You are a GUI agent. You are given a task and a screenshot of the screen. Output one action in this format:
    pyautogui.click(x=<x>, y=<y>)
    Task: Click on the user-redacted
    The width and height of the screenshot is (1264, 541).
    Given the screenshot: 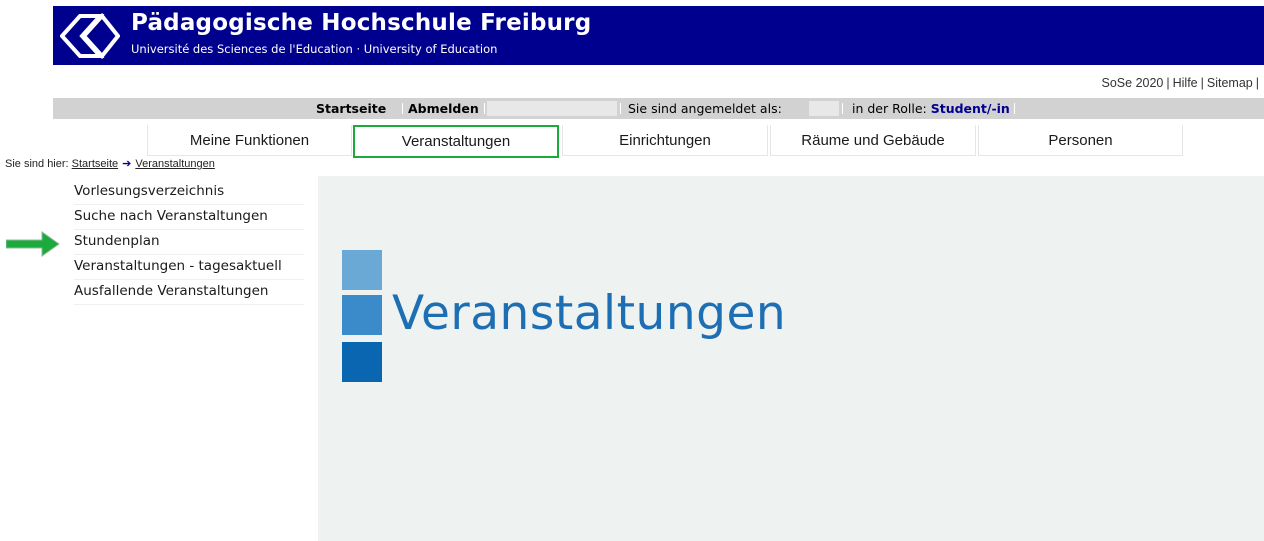 What is the action you would take?
    pyautogui.click(x=824, y=108)
    